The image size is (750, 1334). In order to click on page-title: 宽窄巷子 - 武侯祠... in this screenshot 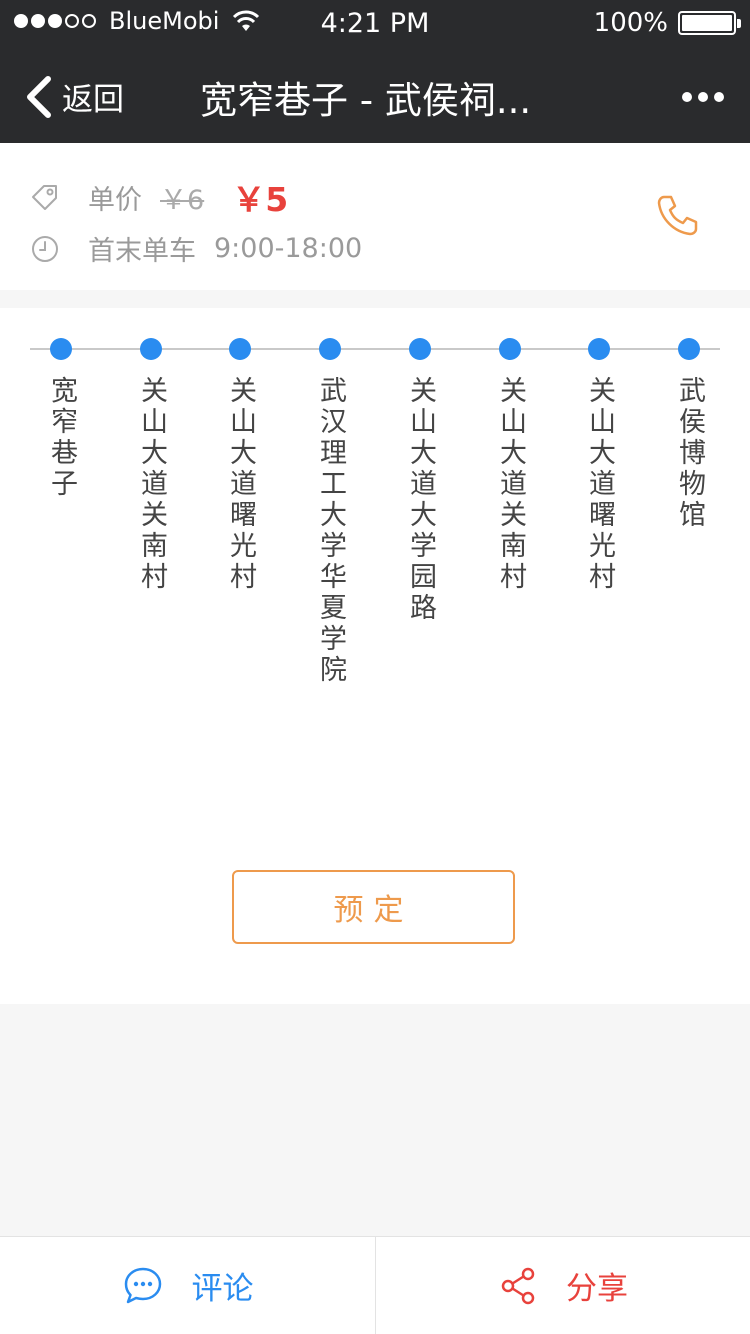, I will do `click(366, 100)`.